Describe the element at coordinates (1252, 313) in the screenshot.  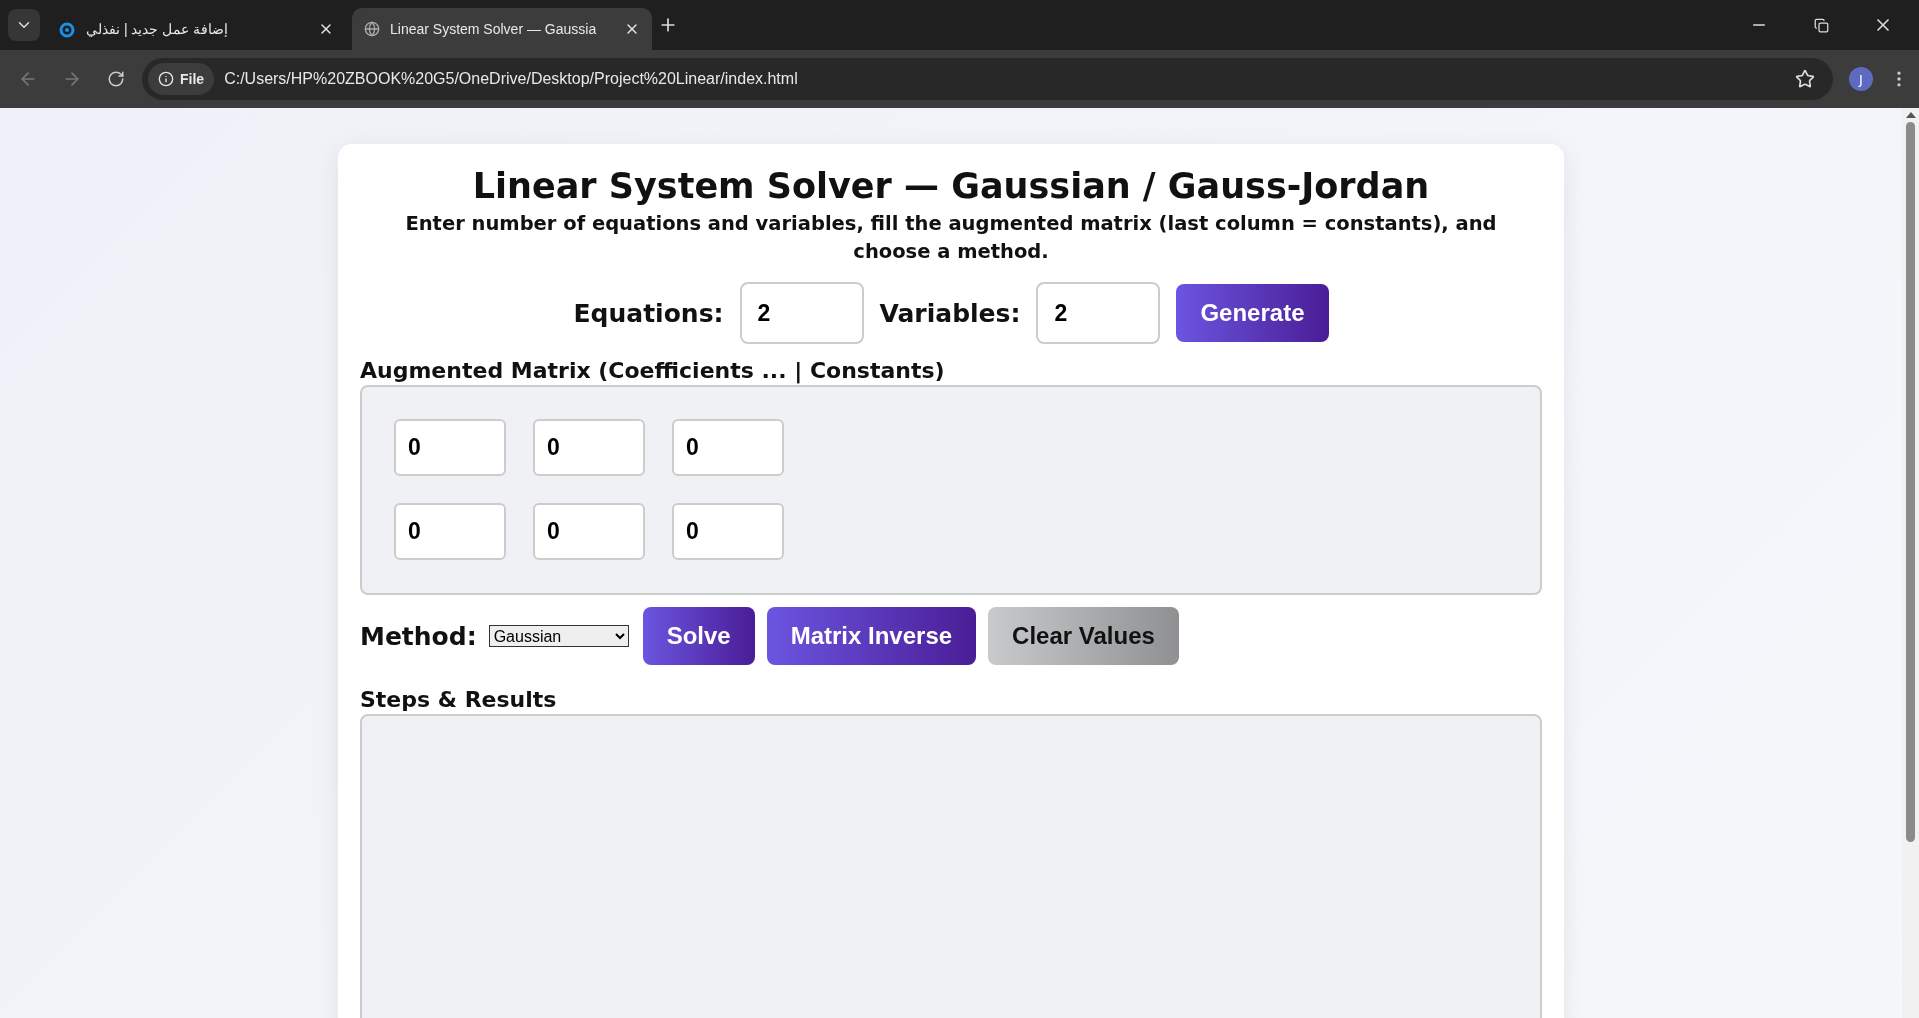
I see `generate-button: Generate` at that location.